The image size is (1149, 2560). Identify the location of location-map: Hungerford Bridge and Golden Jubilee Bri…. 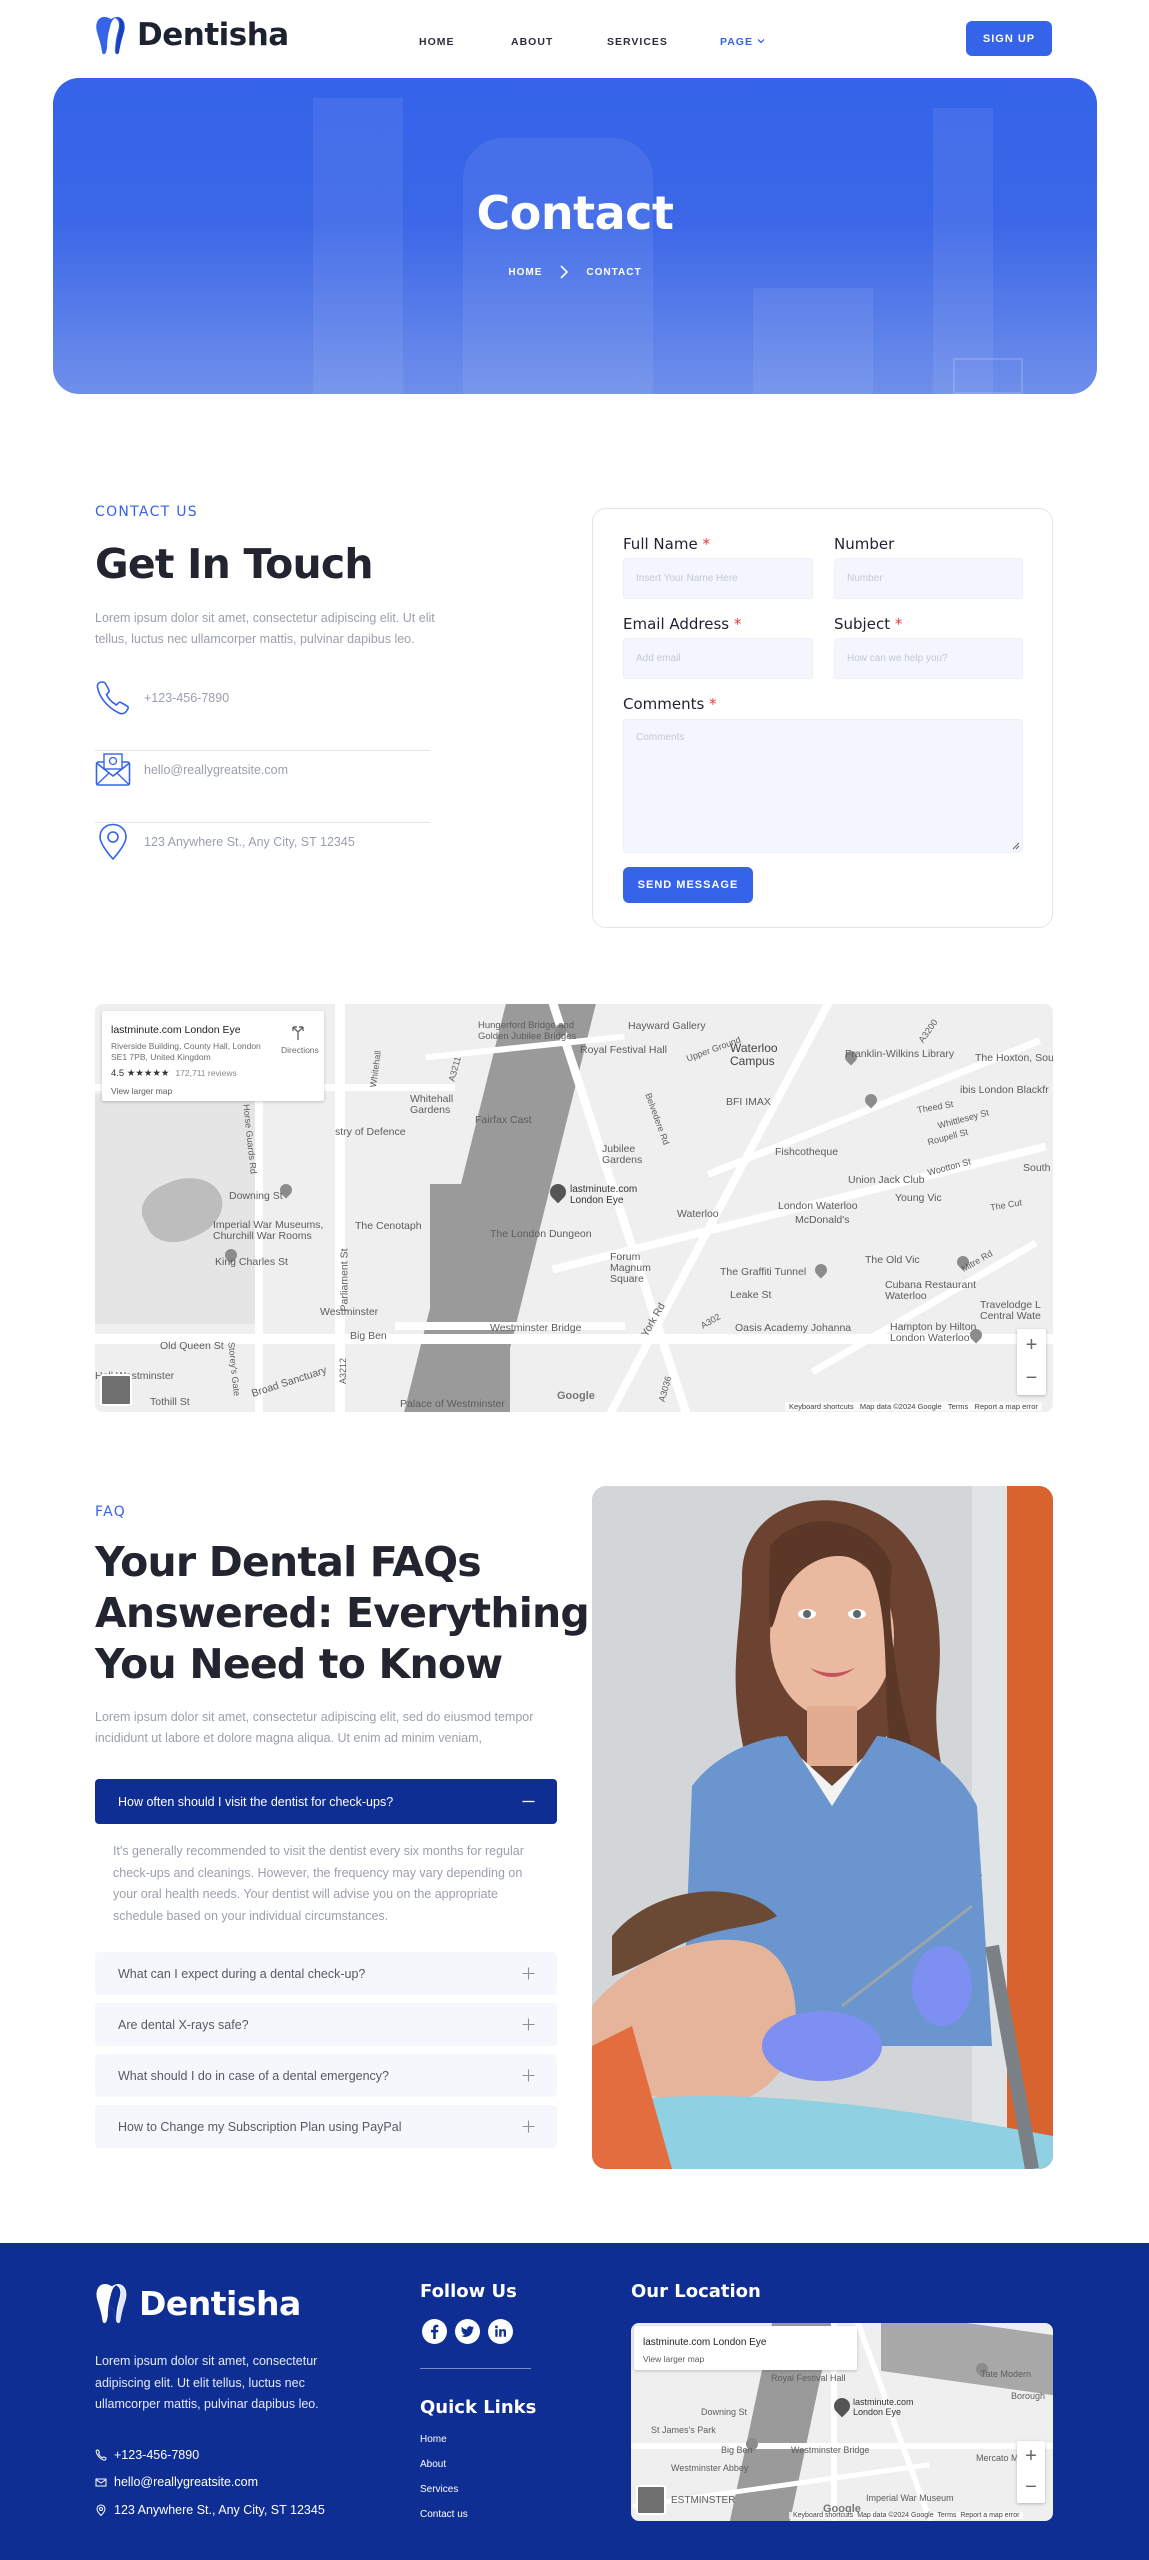
(574, 1208).